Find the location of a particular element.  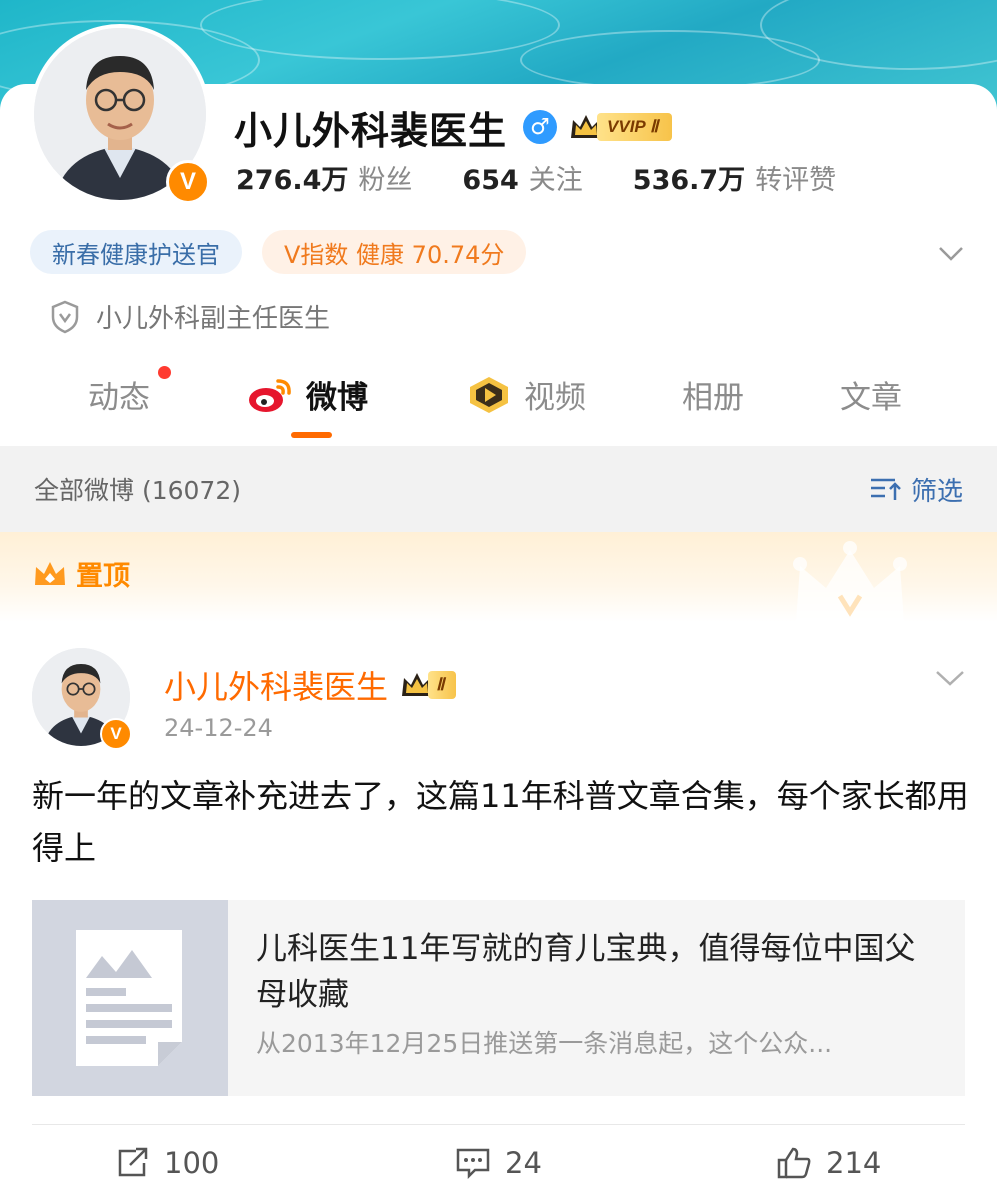

member-level: Ⅱ is located at coordinates (442, 685).